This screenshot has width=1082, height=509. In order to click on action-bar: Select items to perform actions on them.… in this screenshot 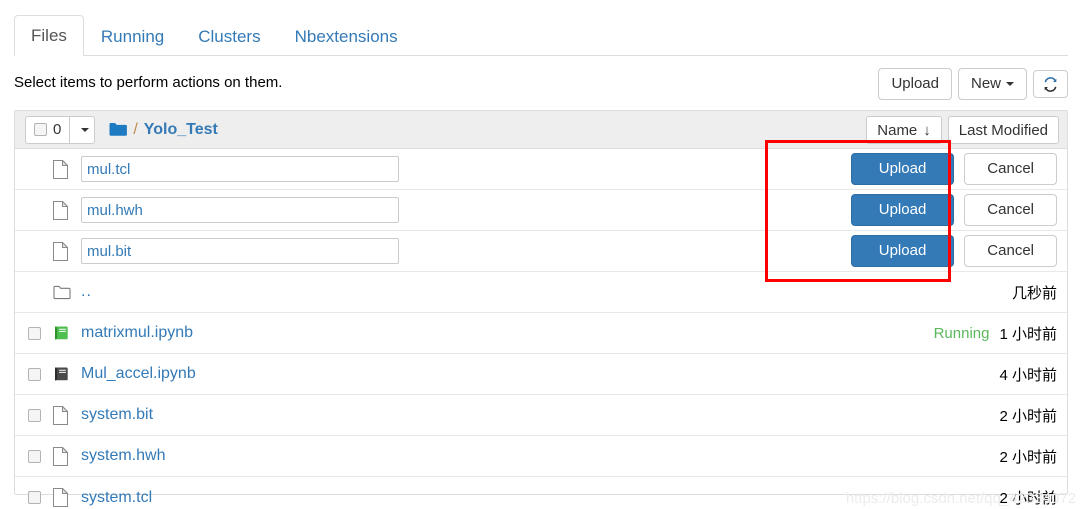, I will do `click(541, 87)`.